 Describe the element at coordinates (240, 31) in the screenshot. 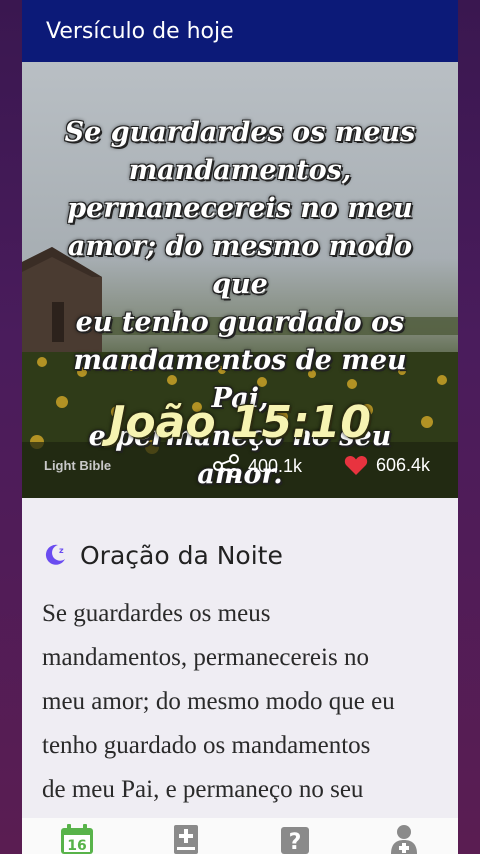

I see `app-bar: Versículo de hoje` at that location.